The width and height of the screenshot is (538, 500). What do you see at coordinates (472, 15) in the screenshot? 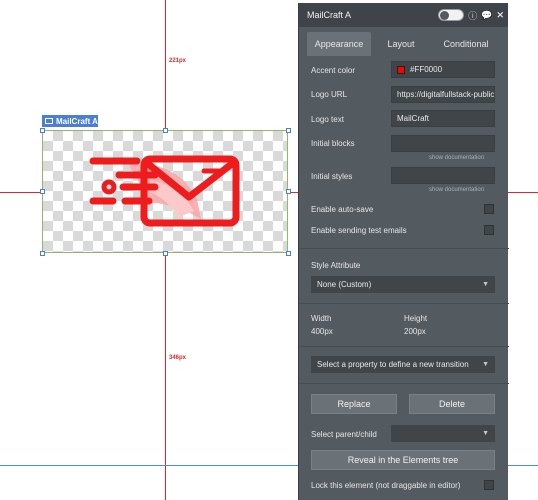
I see `info-icon: ⓘ` at bounding box center [472, 15].